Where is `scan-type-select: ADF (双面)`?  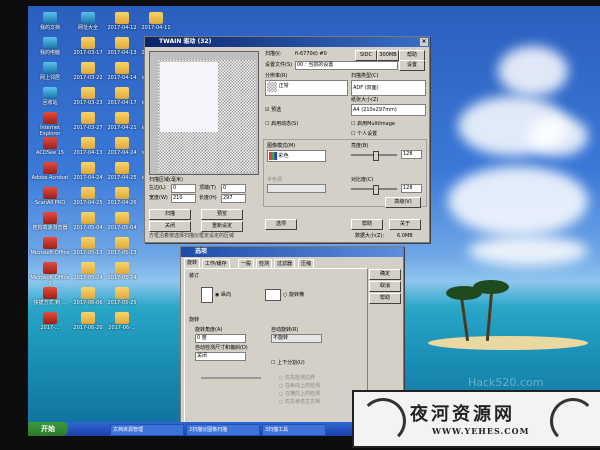 scan-type-select: ADF (双面) is located at coordinates (388, 88).